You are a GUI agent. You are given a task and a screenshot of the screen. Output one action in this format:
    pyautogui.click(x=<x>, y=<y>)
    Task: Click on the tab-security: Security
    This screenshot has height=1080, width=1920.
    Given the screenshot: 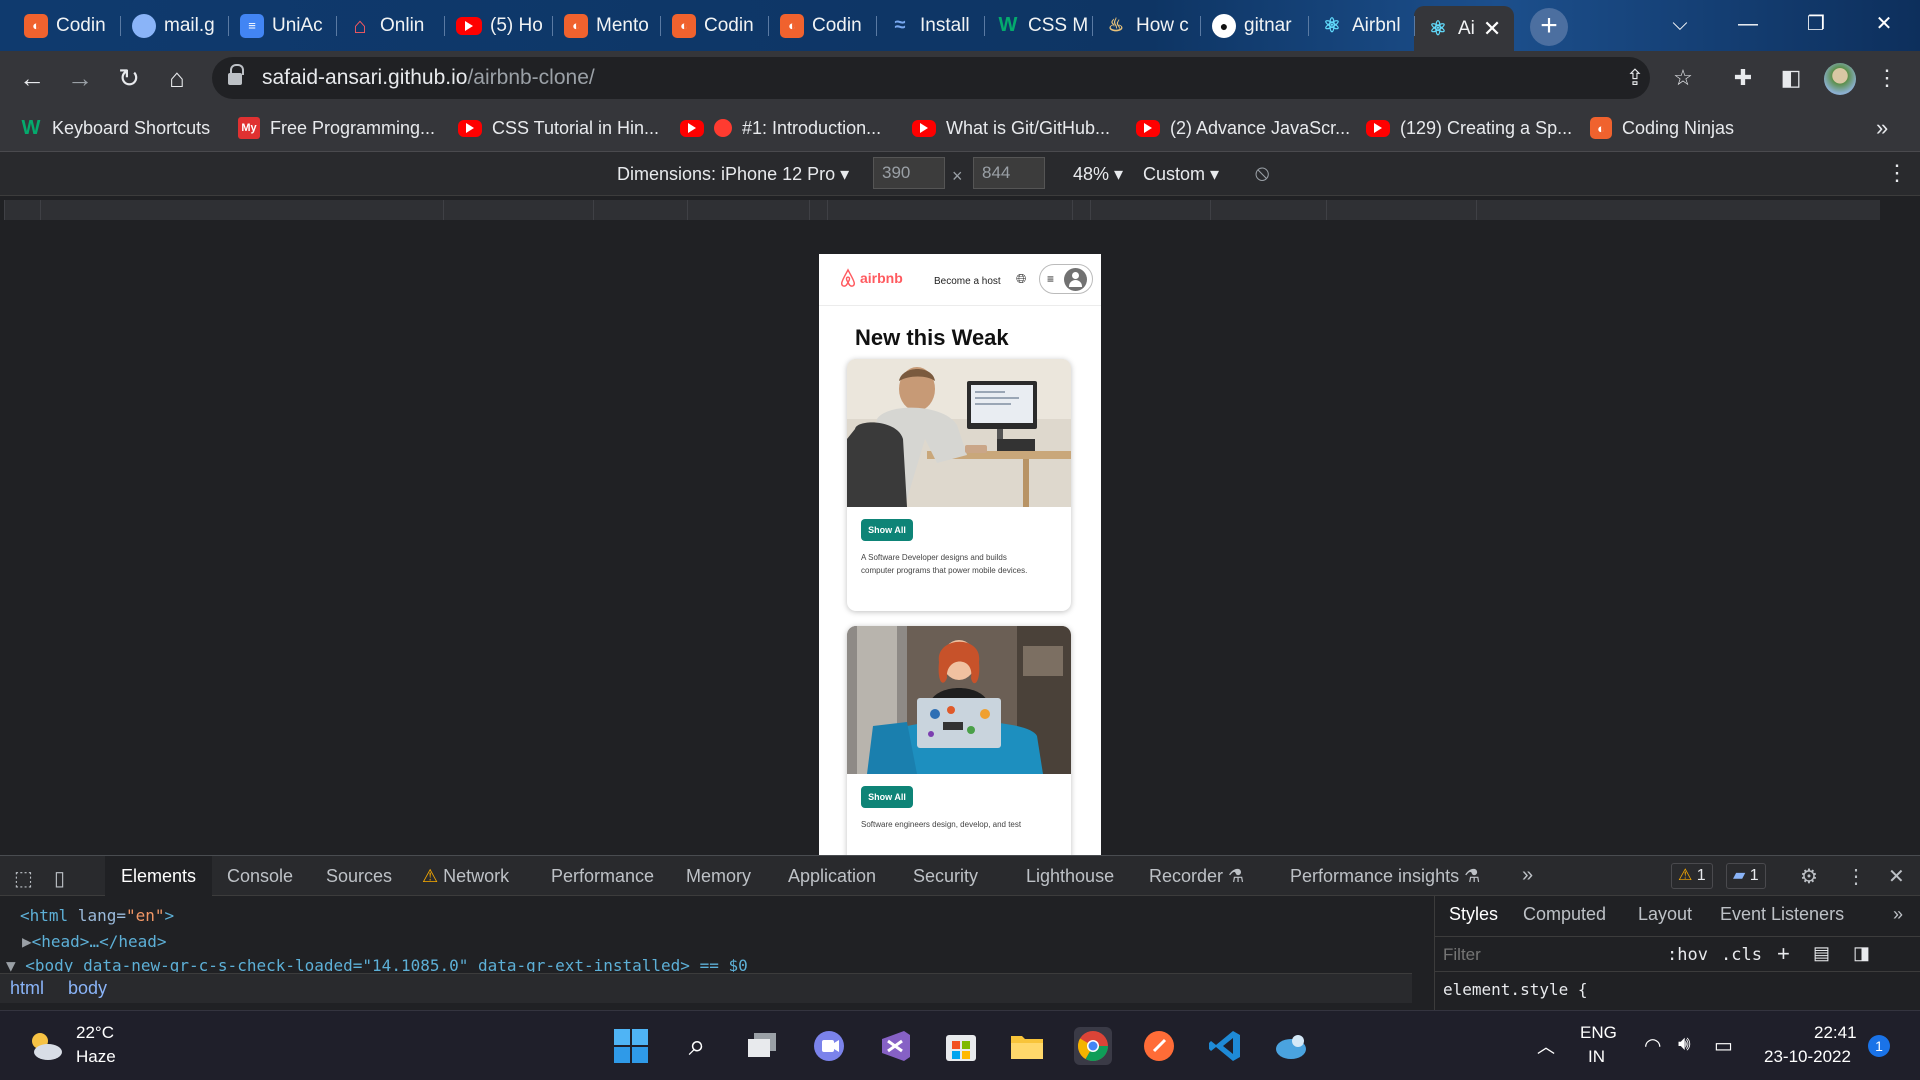 What is the action you would take?
    pyautogui.click(x=945, y=876)
    